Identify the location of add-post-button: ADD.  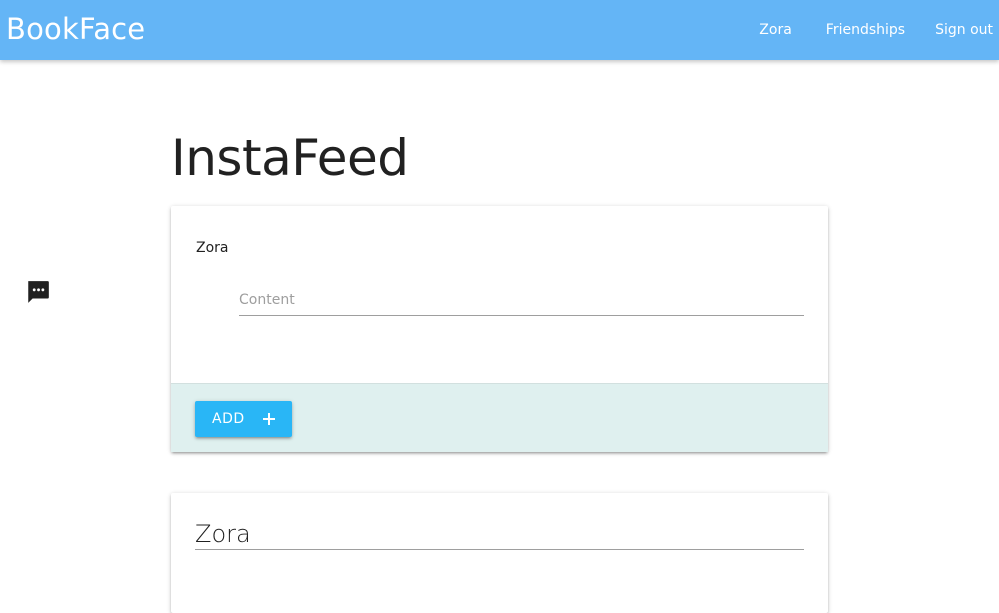
(243, 419).